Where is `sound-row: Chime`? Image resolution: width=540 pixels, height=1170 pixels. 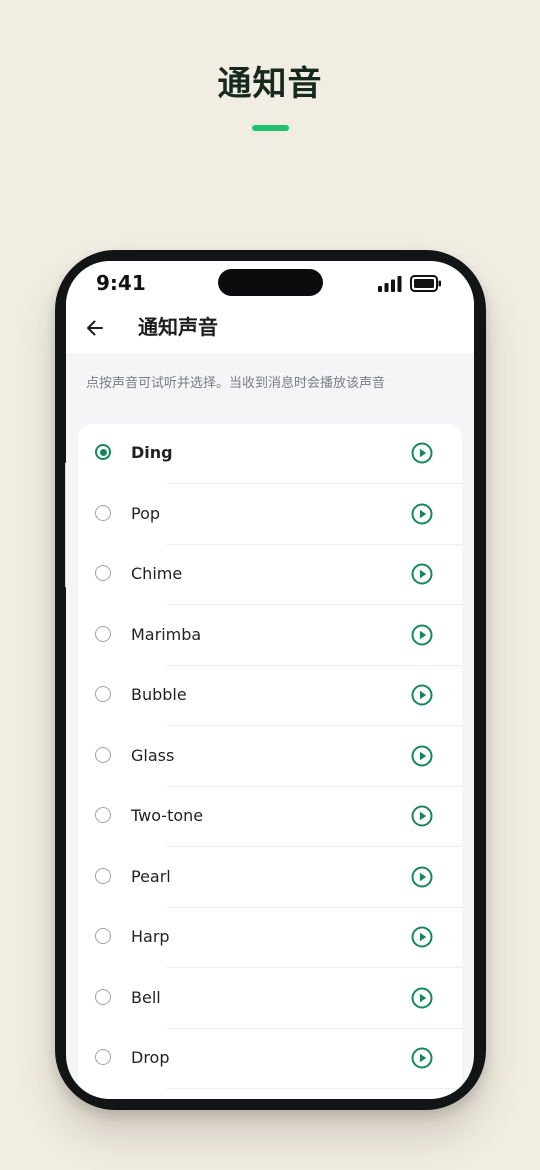
sound-row: Chime is located at coordinates (270, 575).